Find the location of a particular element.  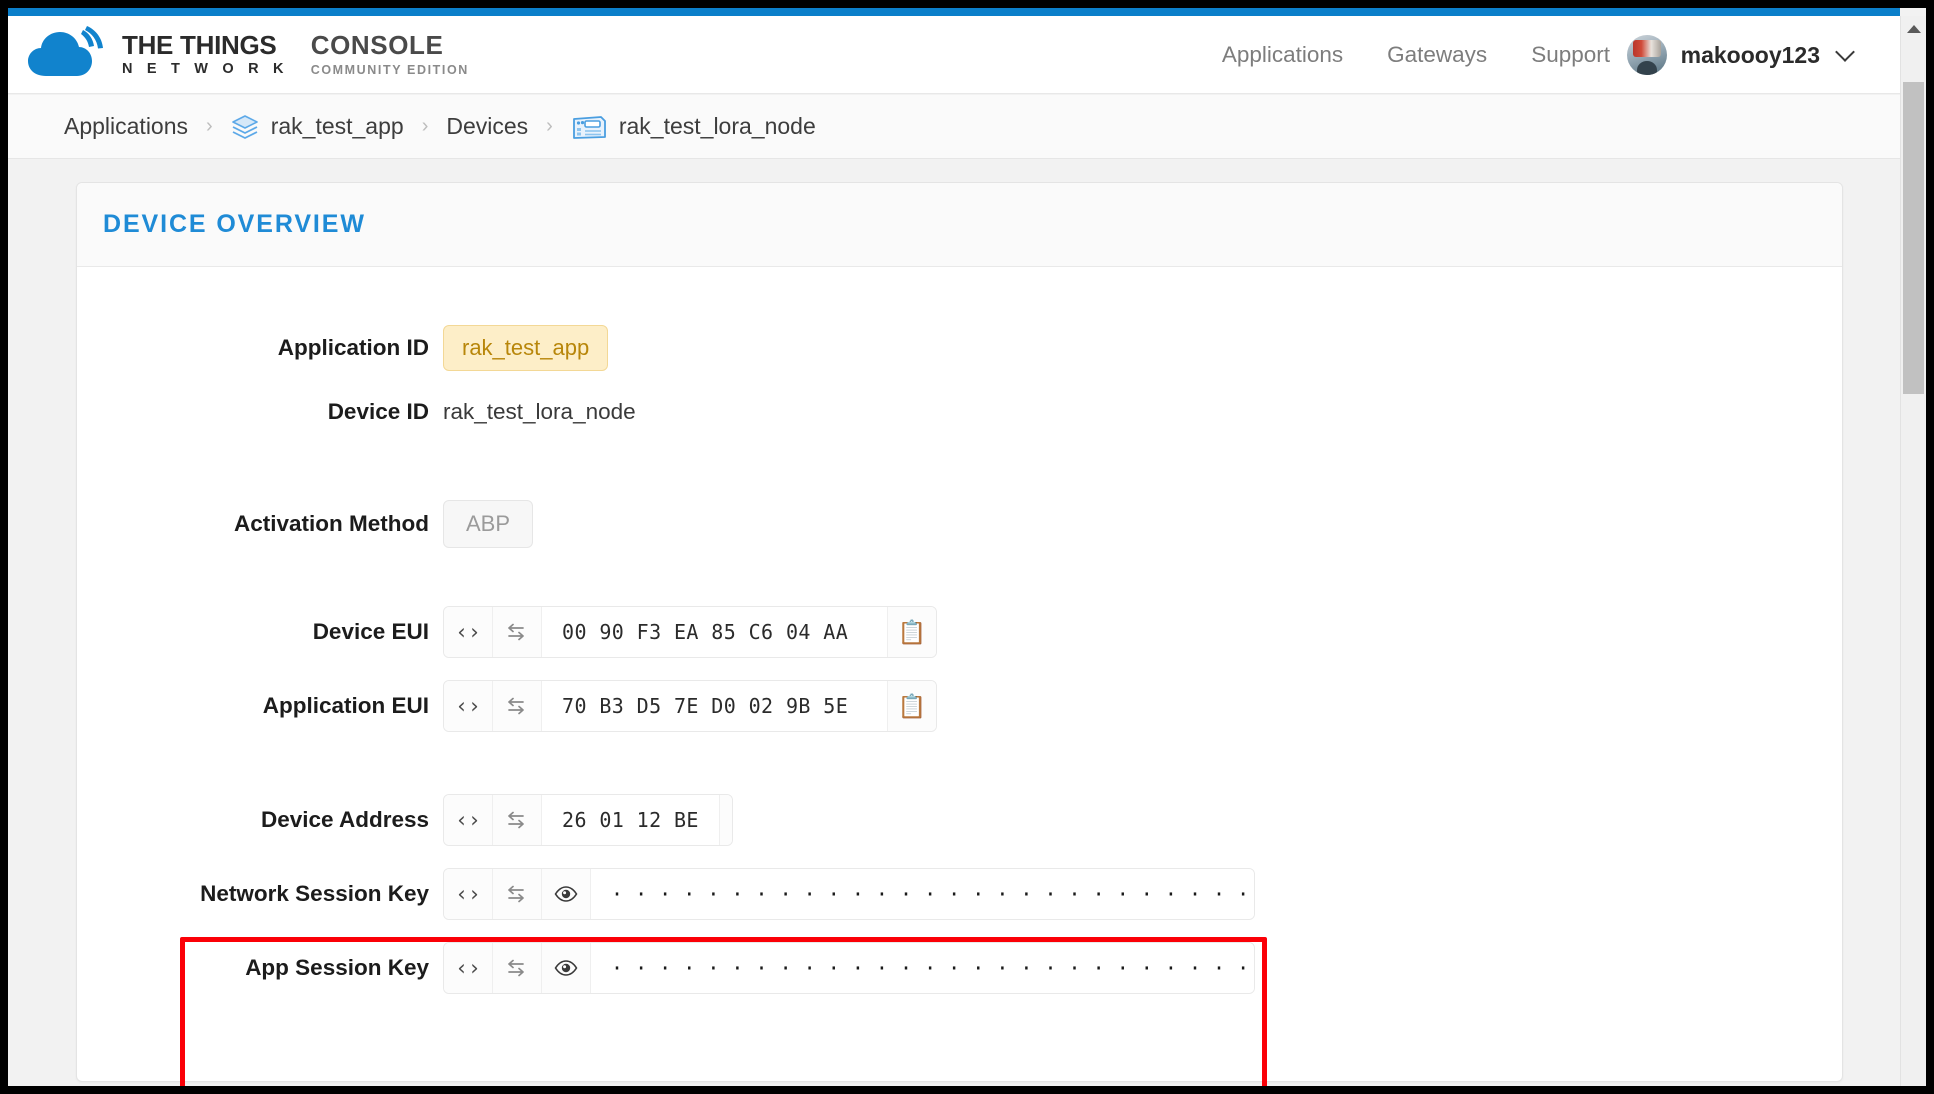

value-device-eui: 00 90 F3 EA 85 C6 04 AA is located at coordinates (705, 632).